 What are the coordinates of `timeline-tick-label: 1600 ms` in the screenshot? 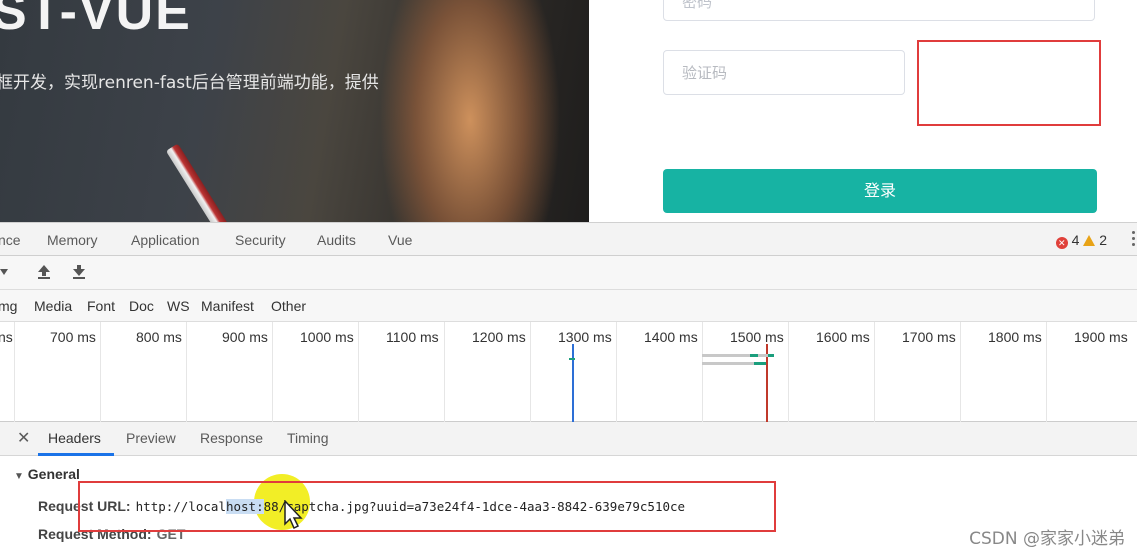 It's located at (843, 337).